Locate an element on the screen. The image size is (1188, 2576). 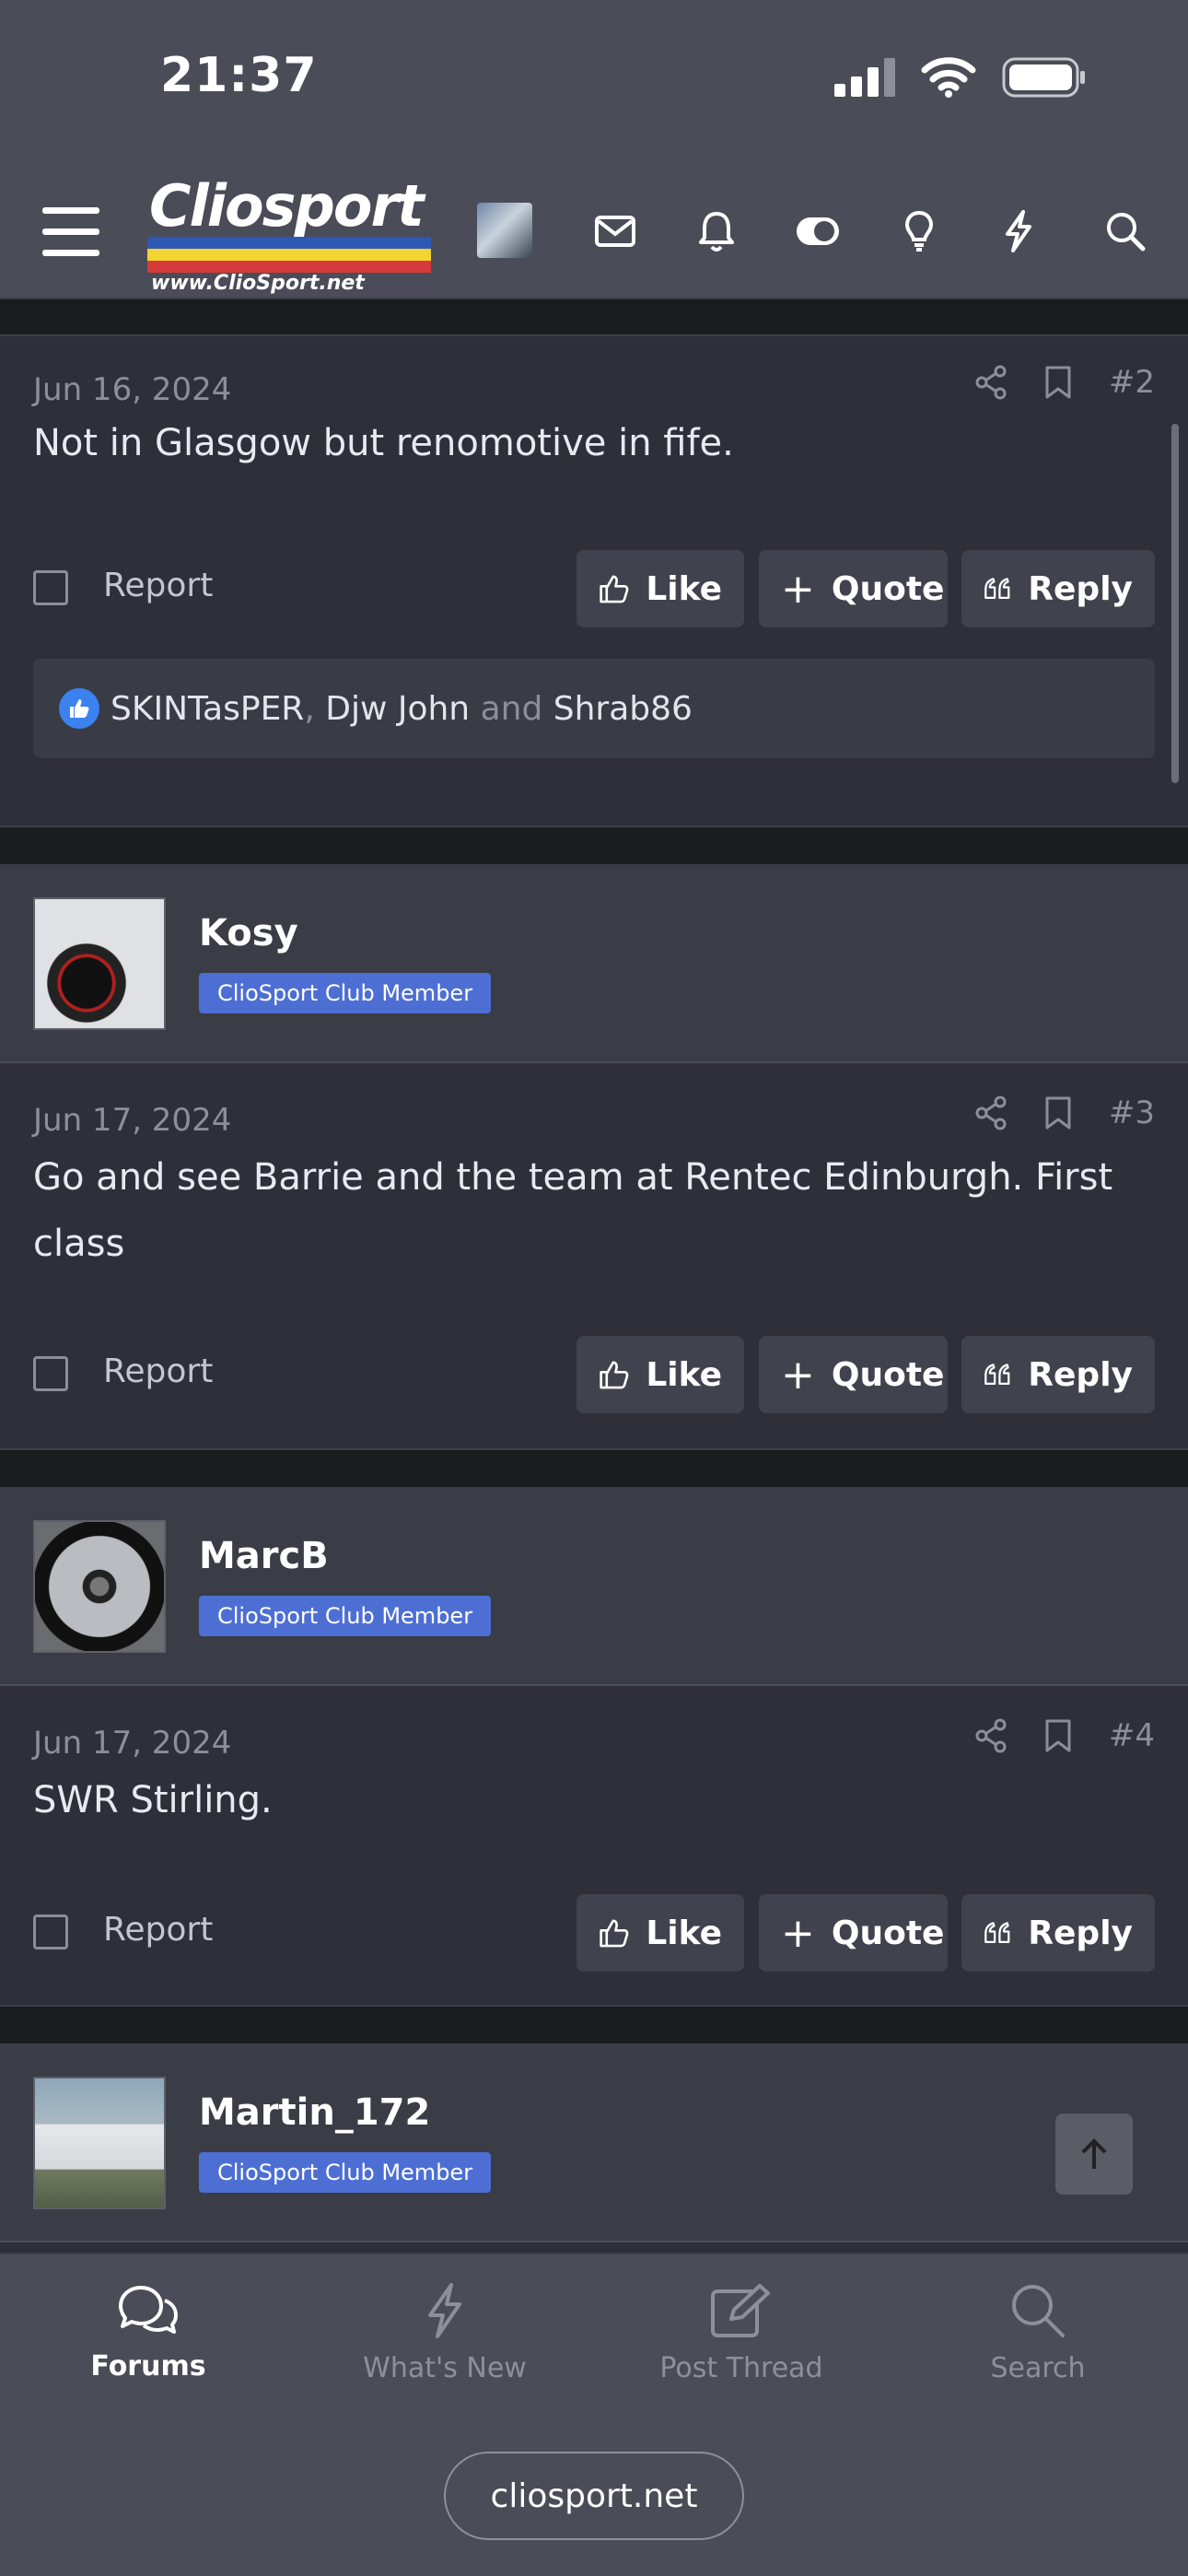
status-time: 21:37 is located at coordinates (239, 75).